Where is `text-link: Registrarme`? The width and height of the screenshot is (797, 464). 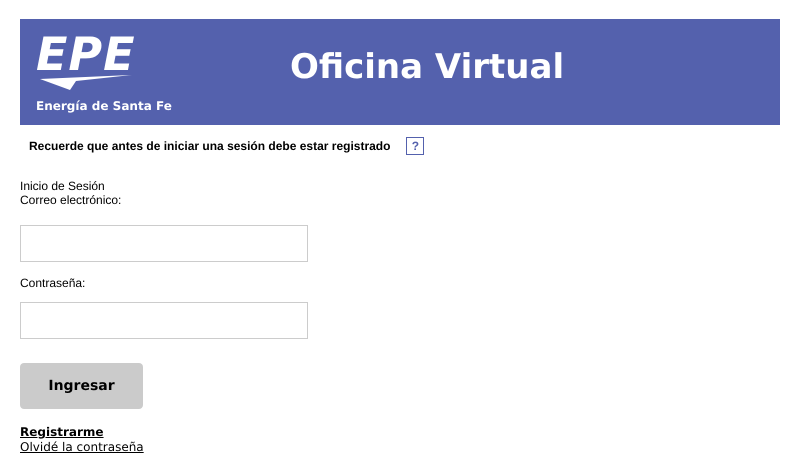 text-link: Registrarme is located at coordinates (62, 432).